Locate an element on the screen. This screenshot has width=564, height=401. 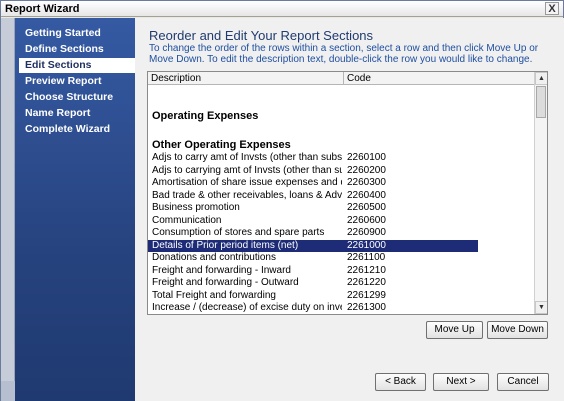
back-button: < Back is located at coordinates (400, 382).